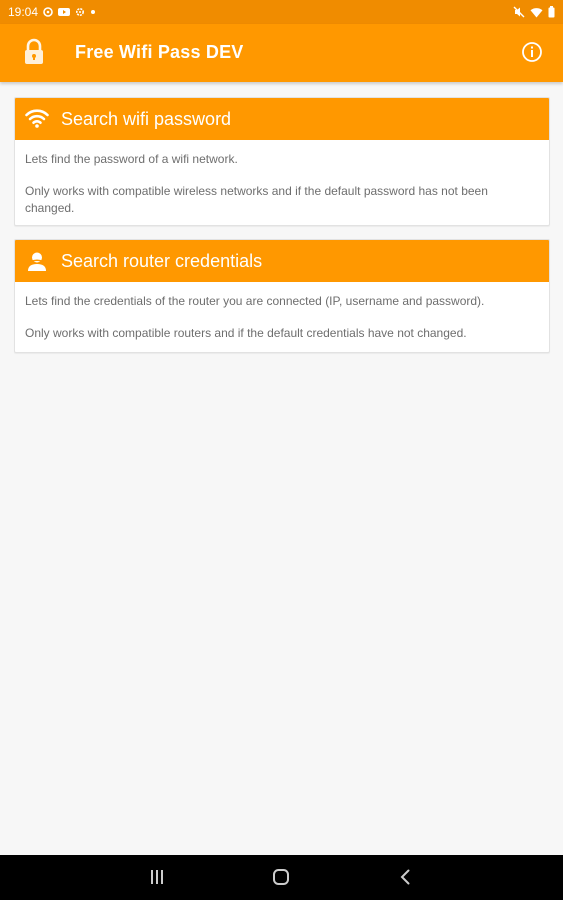  What do you see at coordinates (93, 12) in the screenshot?
I see `dot-icon` at bounding box center [93, 12].